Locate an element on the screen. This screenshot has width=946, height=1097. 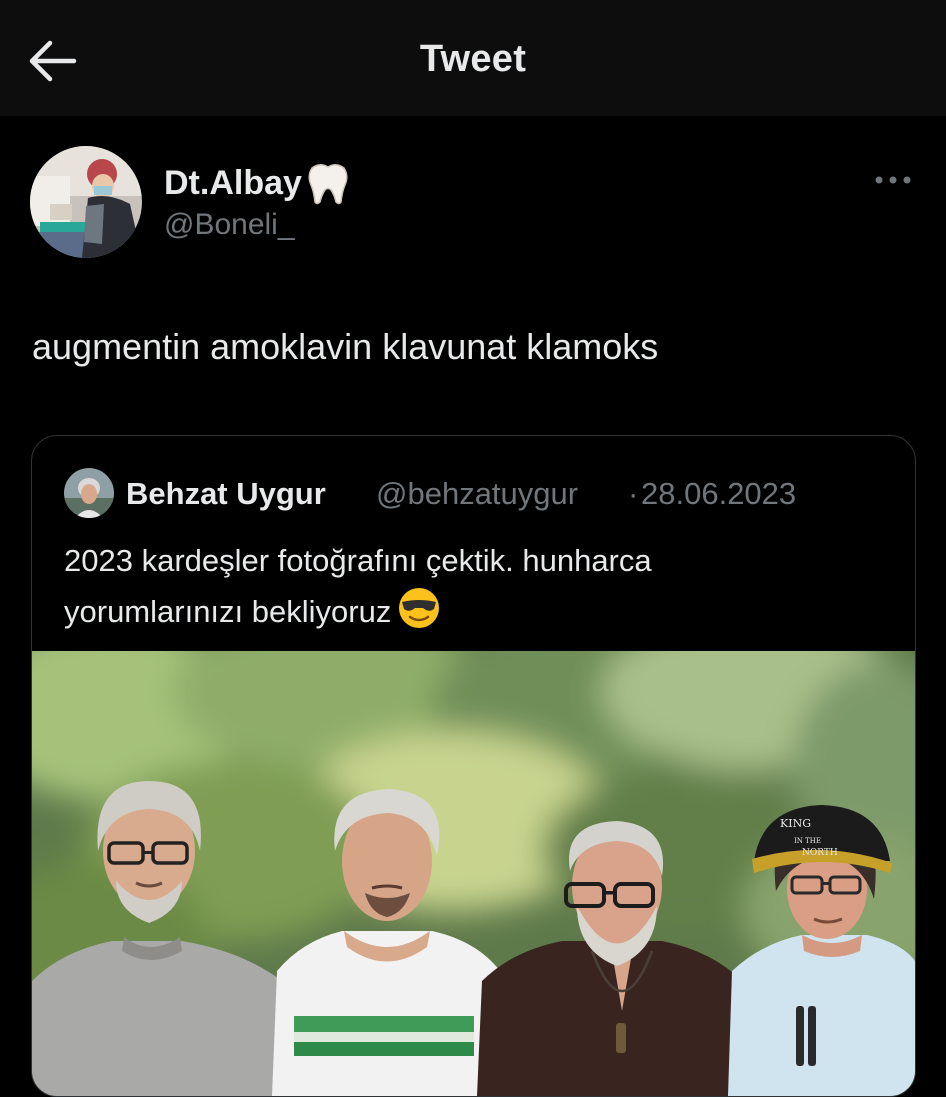
hat-text-north: NORTH is located at coordinates (820, 853).